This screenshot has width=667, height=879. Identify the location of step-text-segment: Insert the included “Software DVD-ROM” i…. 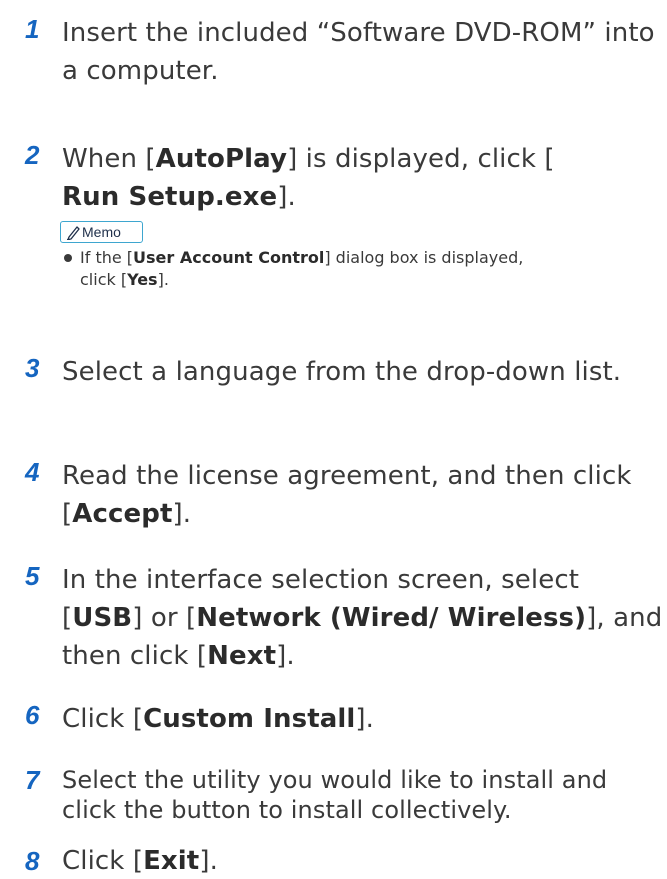
(358, 52).